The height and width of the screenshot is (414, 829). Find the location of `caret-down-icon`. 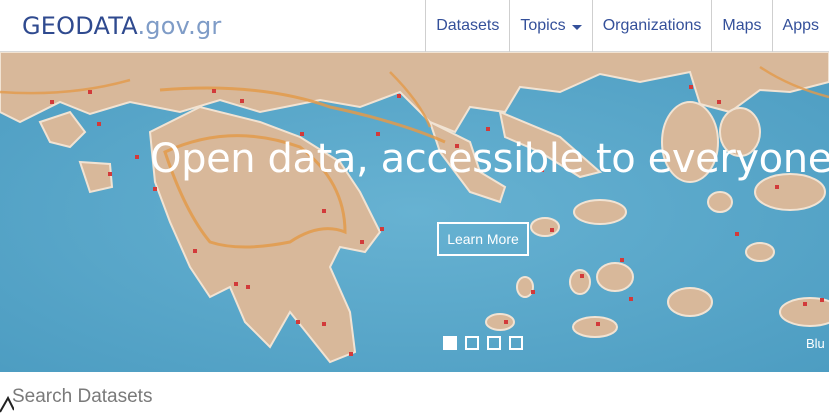

caret-down-icon is located at coordinates (576, 27).